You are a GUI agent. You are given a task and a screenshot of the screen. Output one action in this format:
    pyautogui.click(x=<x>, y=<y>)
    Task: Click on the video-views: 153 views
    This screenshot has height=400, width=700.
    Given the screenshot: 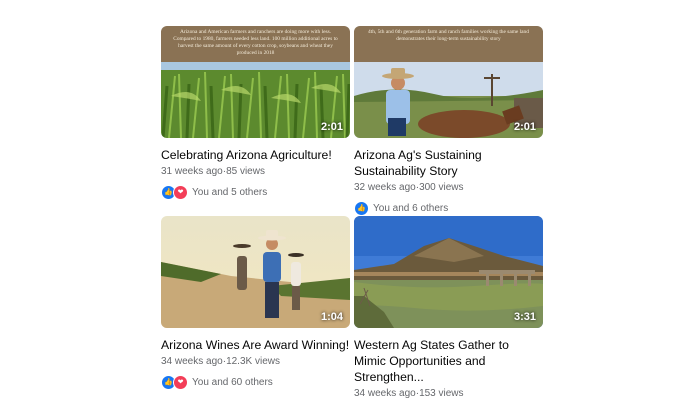 What is the action you would take?
    pyautogui.click(x=441, y=393)
    